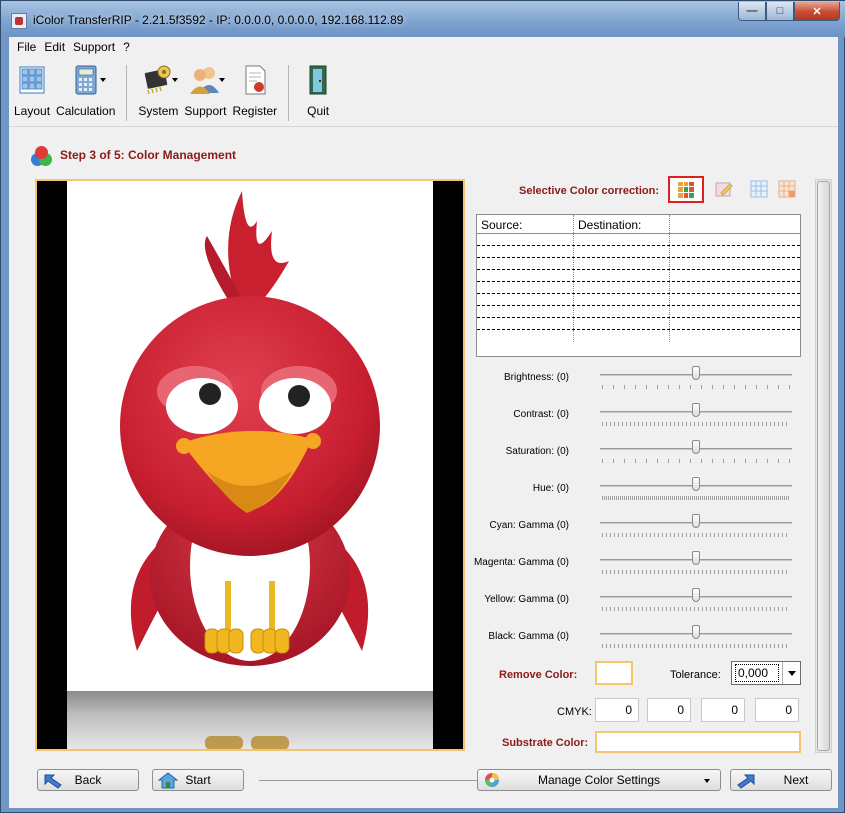 The height and width of the screenshot is (813, 845). I want to click on delete-correction-button, so click(787, 189).